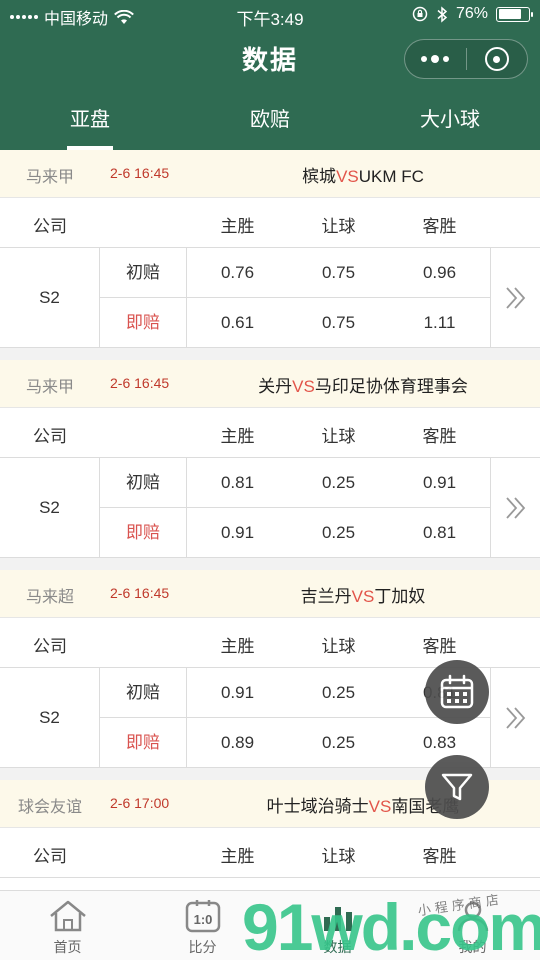 This screenshot has width=540, height=960. I want to click on filter-button, so click(457, 787).